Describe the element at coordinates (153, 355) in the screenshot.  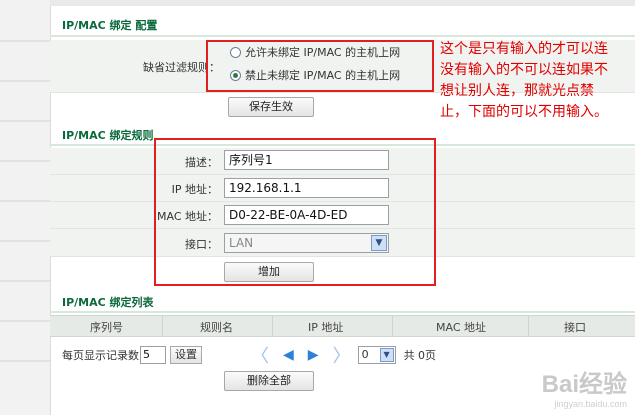
I see `per-page-input: 5` at that location.